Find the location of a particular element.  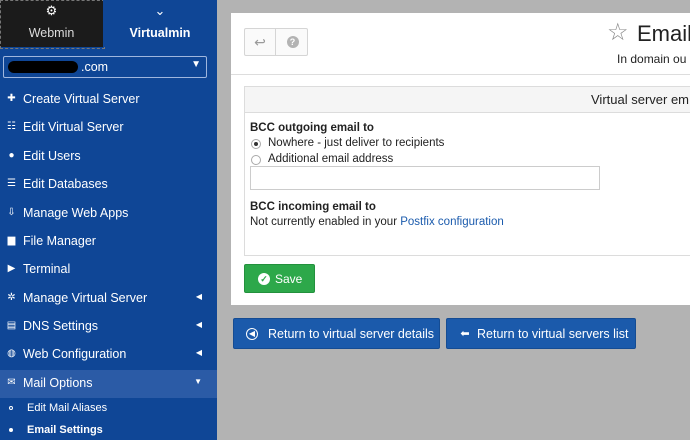

download-icon: ⇩ is located at coordinates (11, 212).